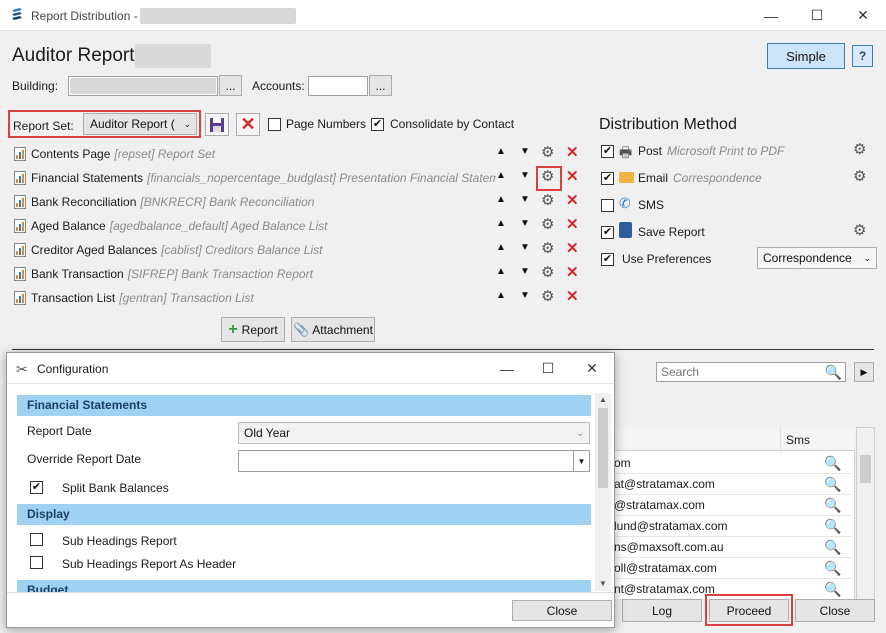  What do you see at coordinates (603, 400) in the screenshot?
I see `scroll-up-icon: ▲` at bounding box center [603, 400].